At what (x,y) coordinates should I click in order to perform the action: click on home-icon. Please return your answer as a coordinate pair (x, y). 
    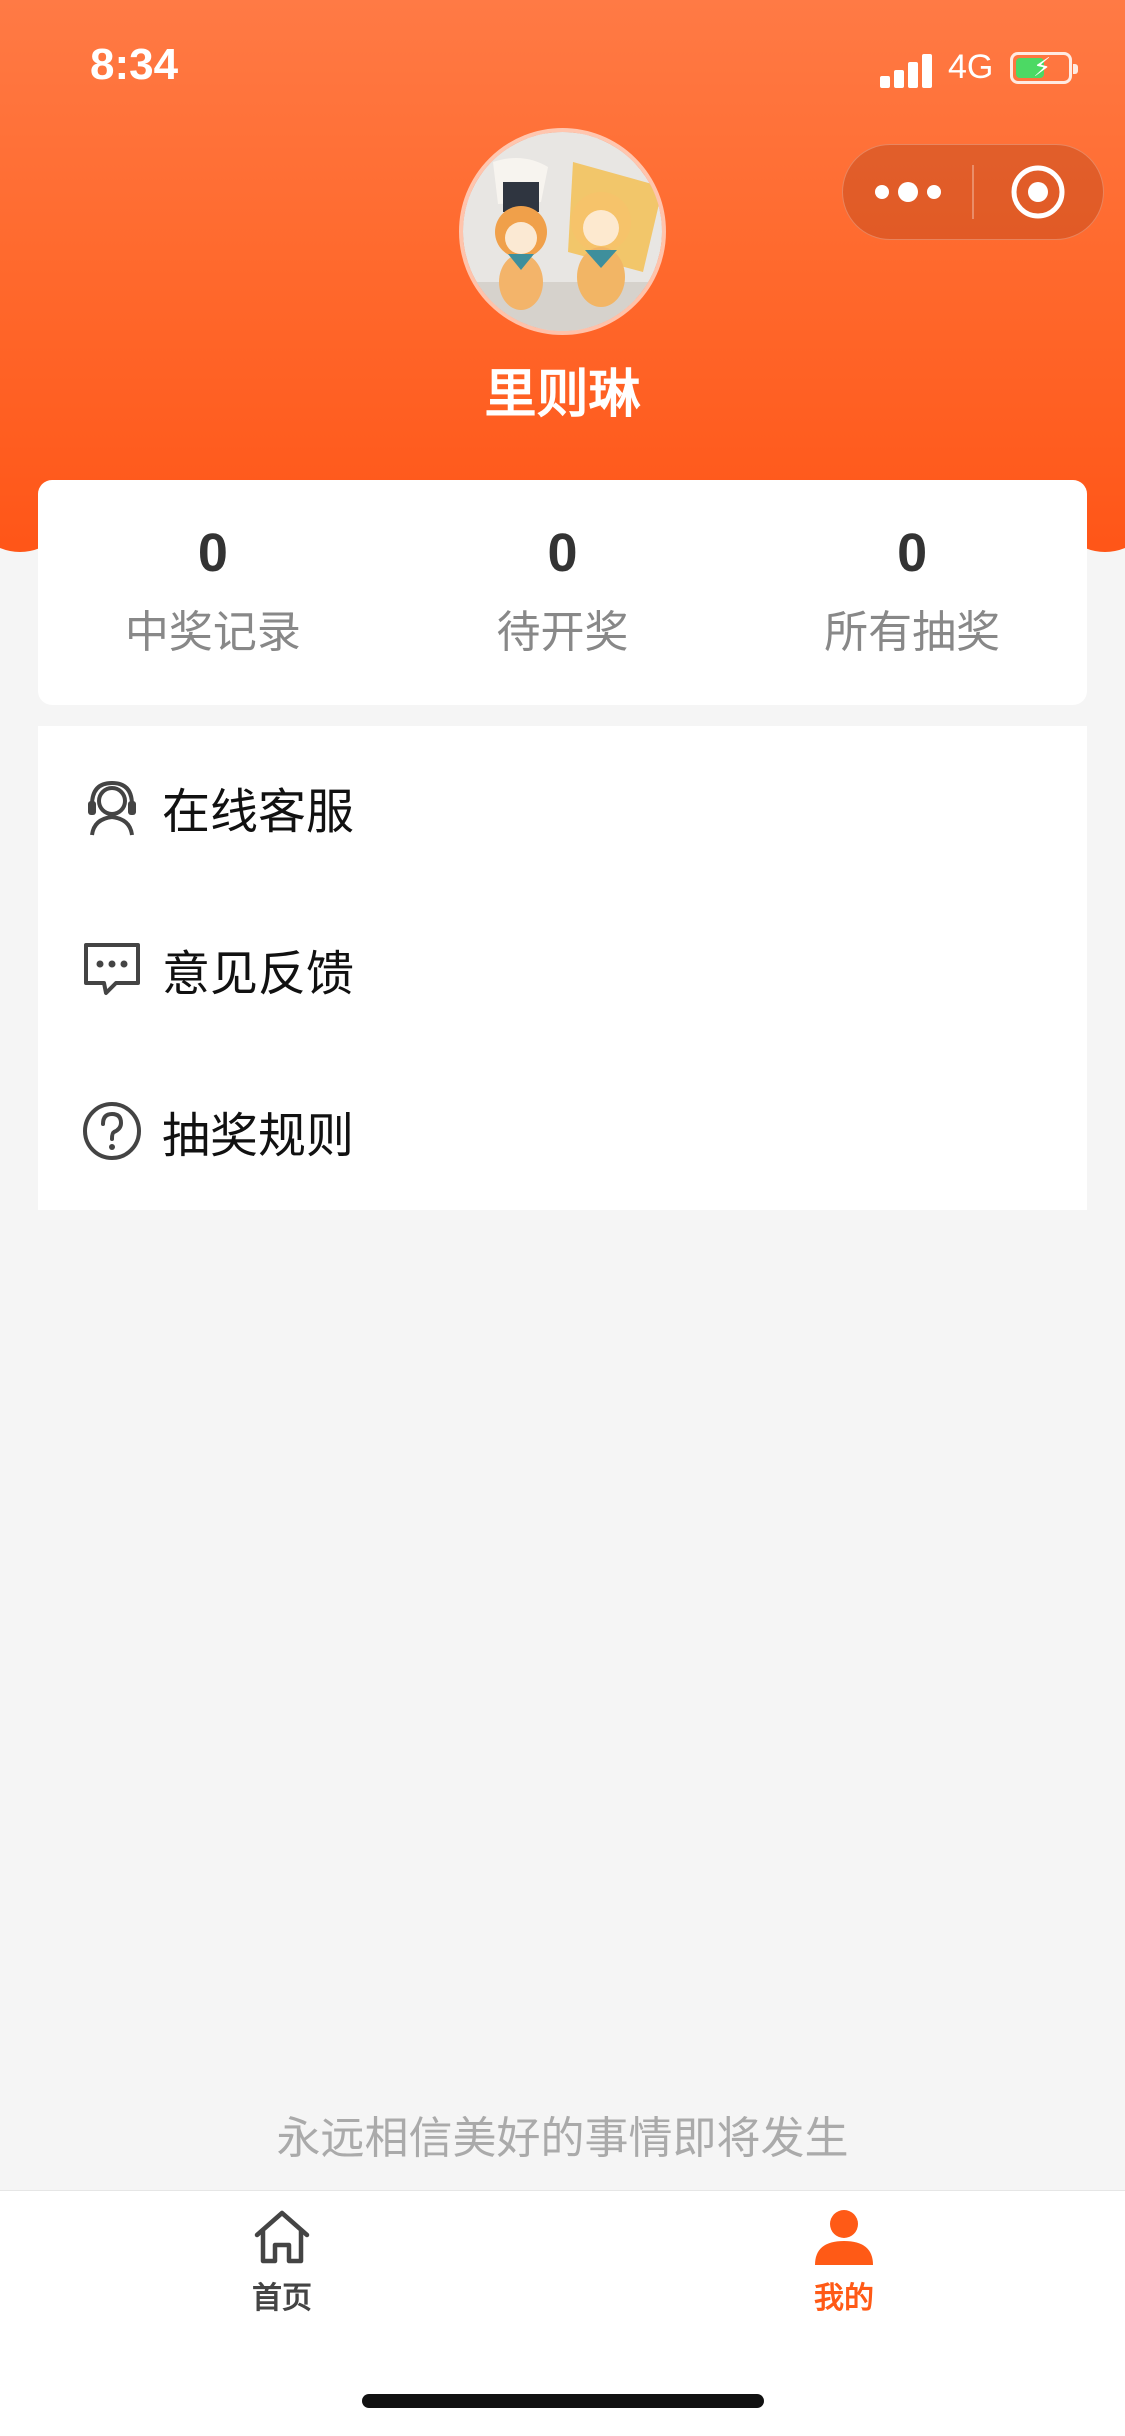
    Looking at the image, I should click on (282, 2237).